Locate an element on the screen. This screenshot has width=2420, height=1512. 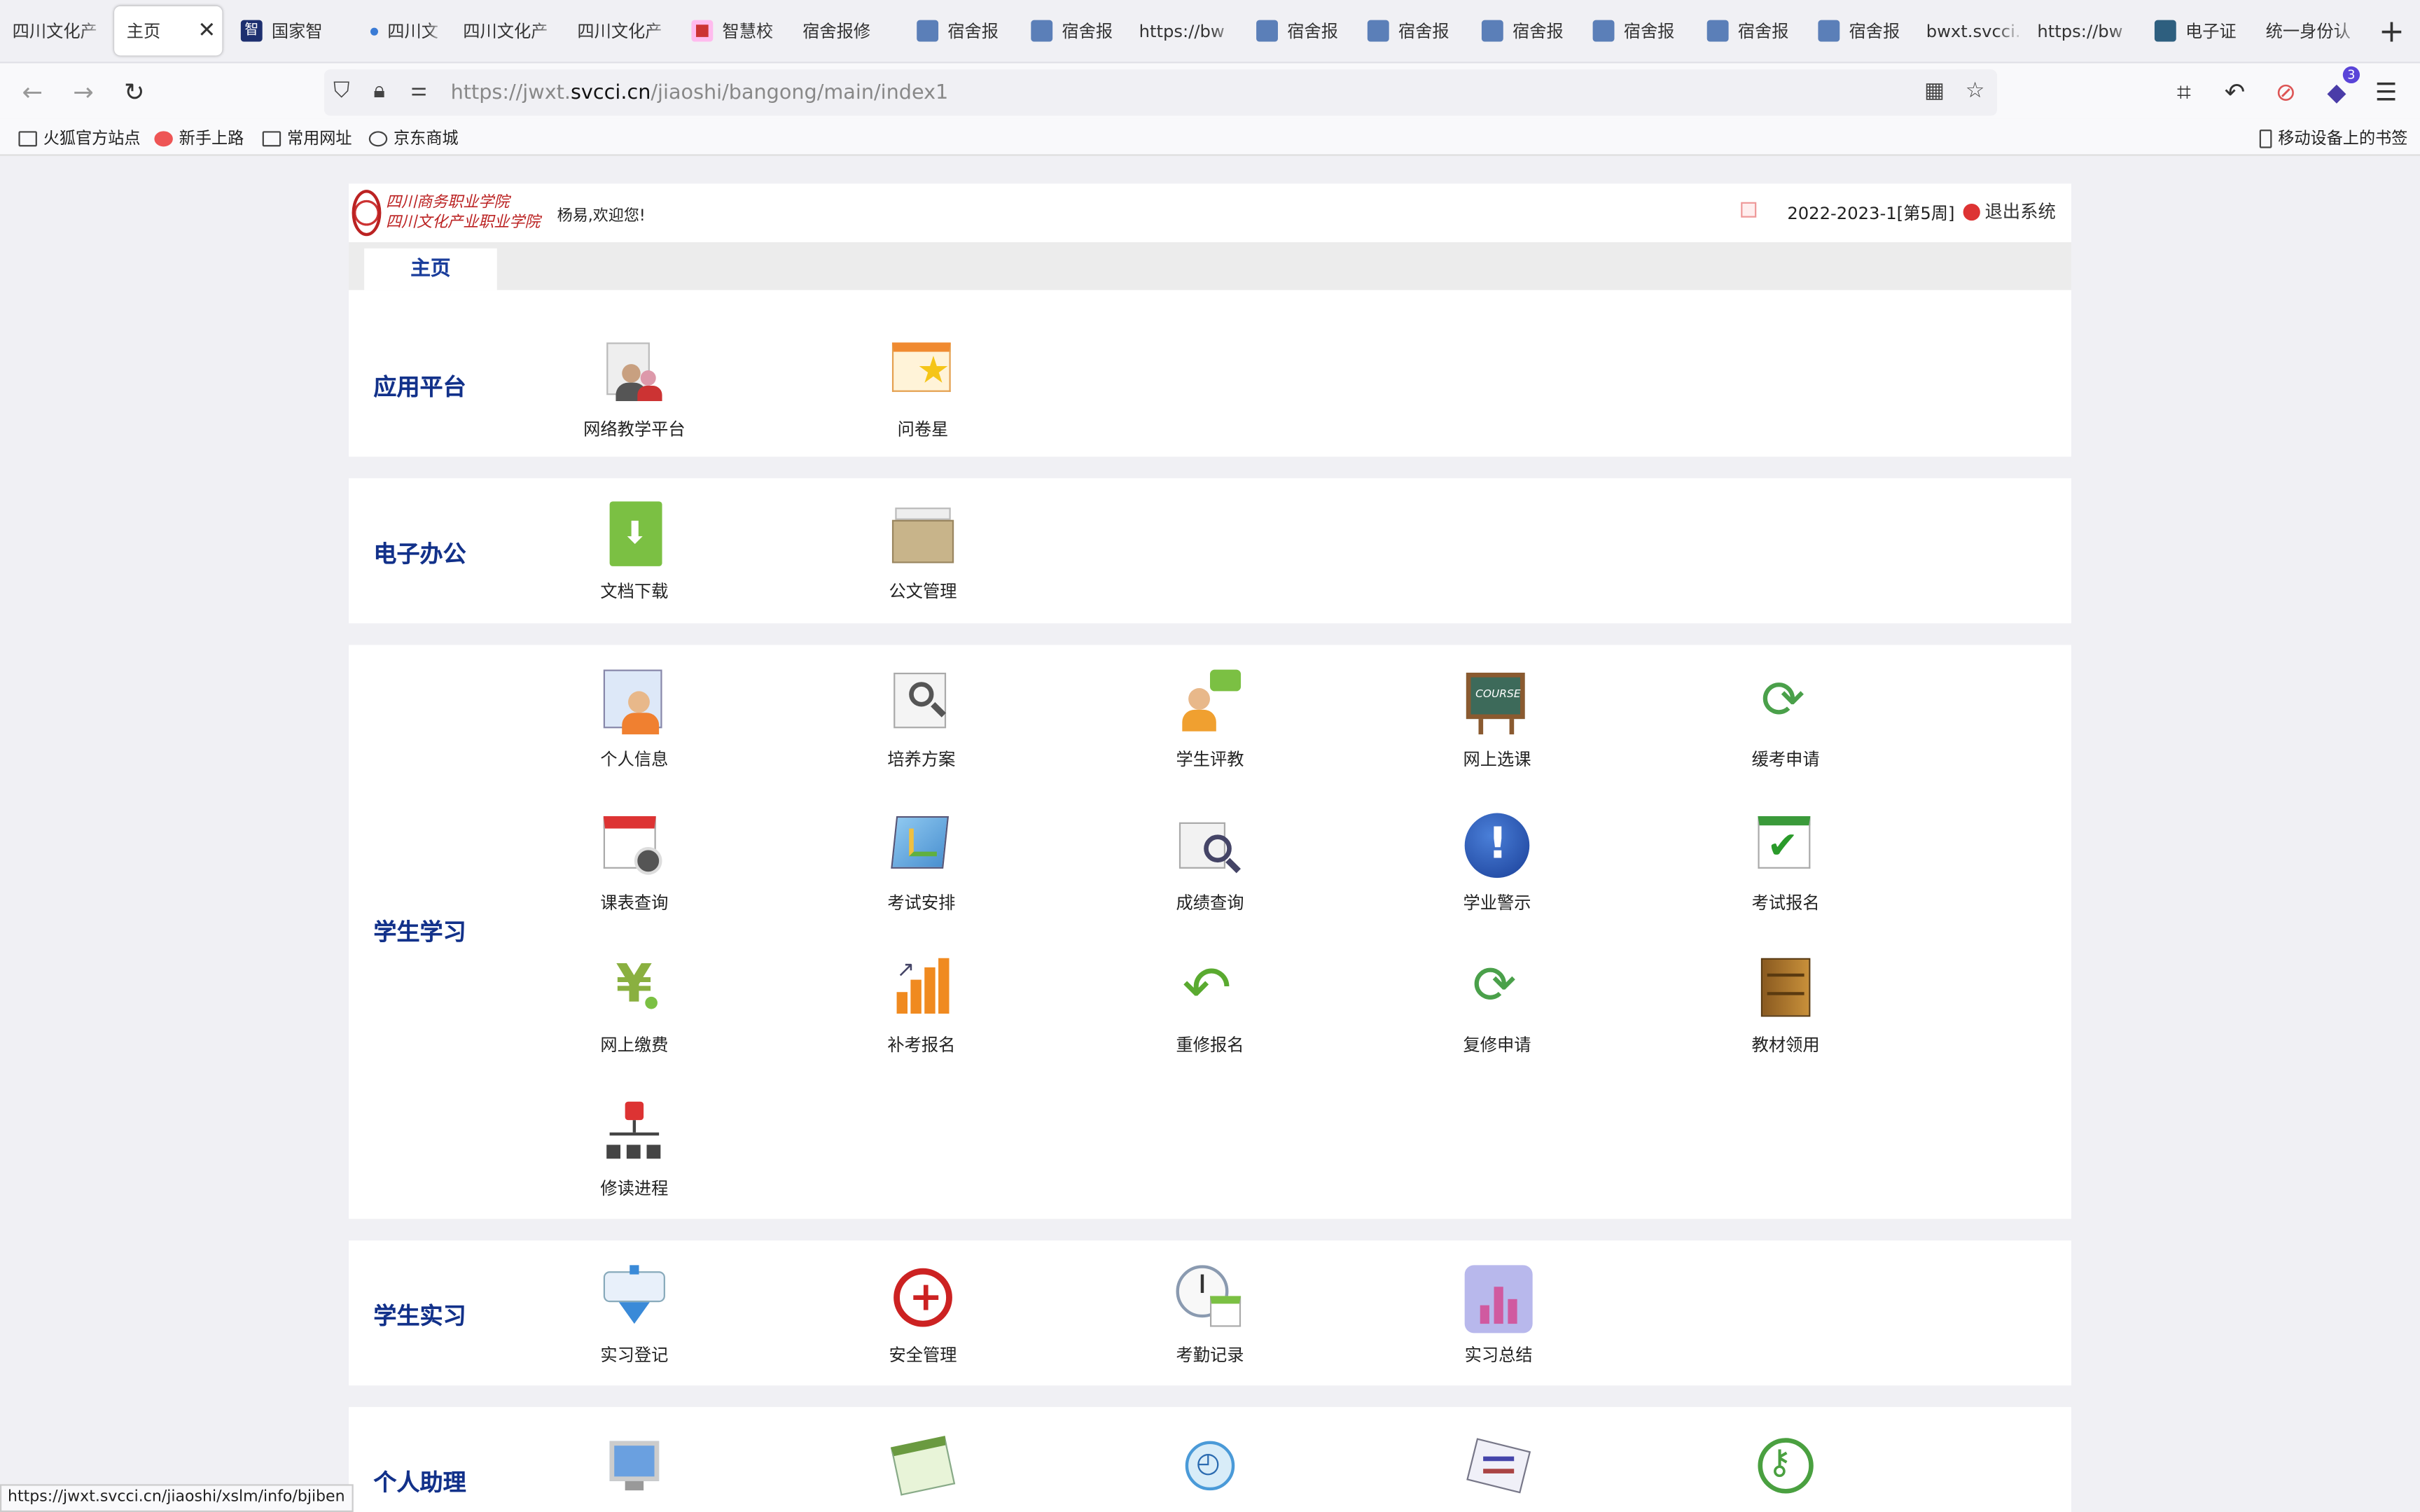
bookmark-item: 常用网址 is located at coordinates (307, 138).